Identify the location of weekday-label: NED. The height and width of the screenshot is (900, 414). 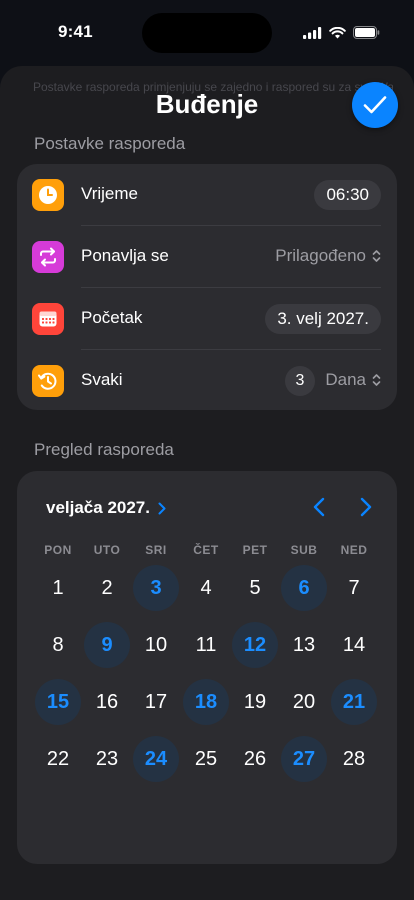
(354, 550).